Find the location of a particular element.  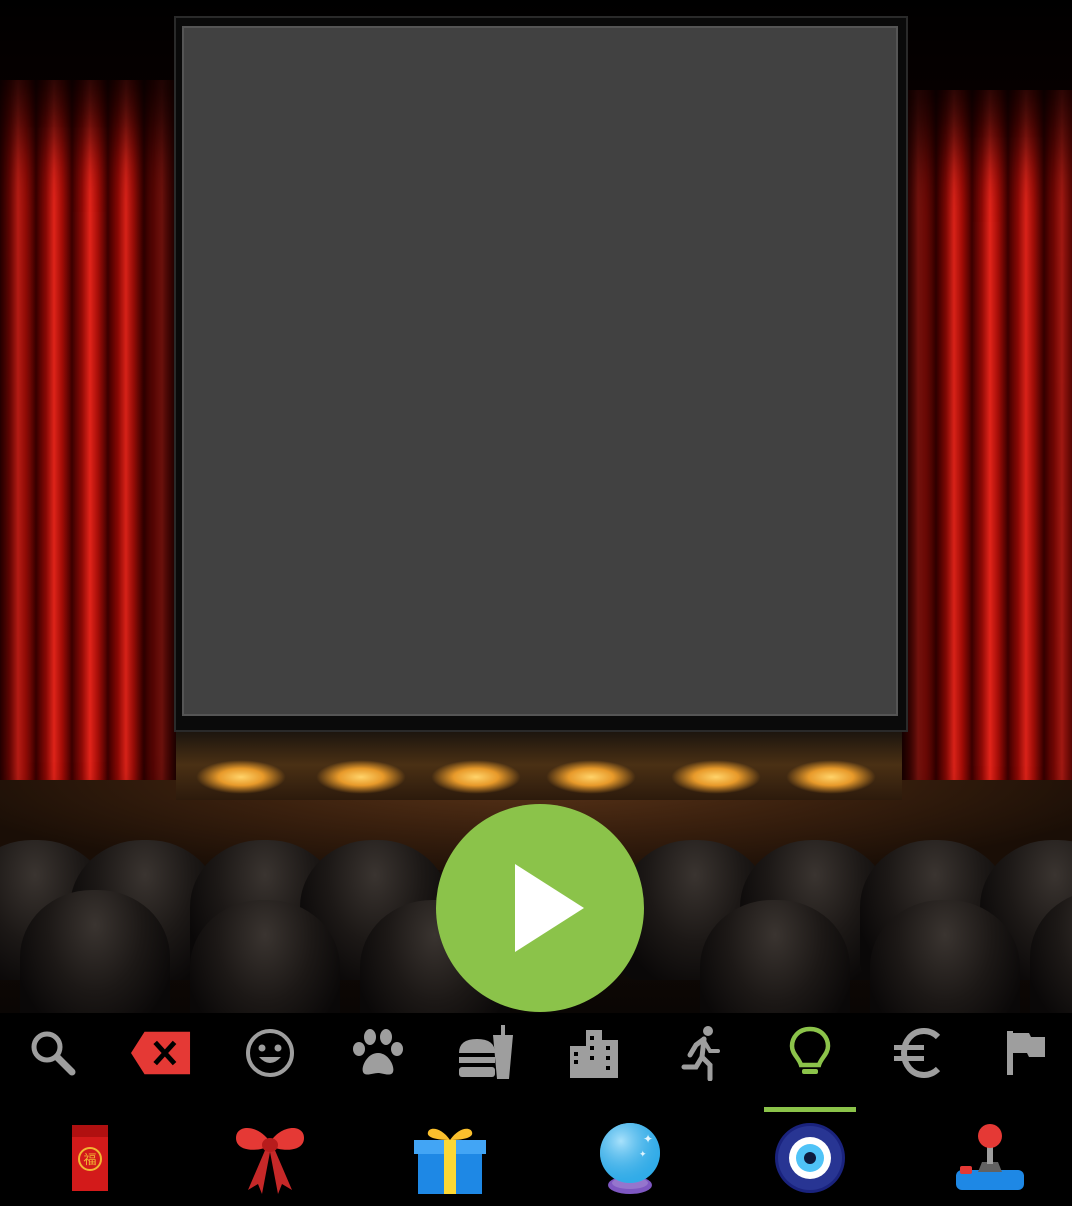

lightbulb-icon is located at coordinates (810, 1053).